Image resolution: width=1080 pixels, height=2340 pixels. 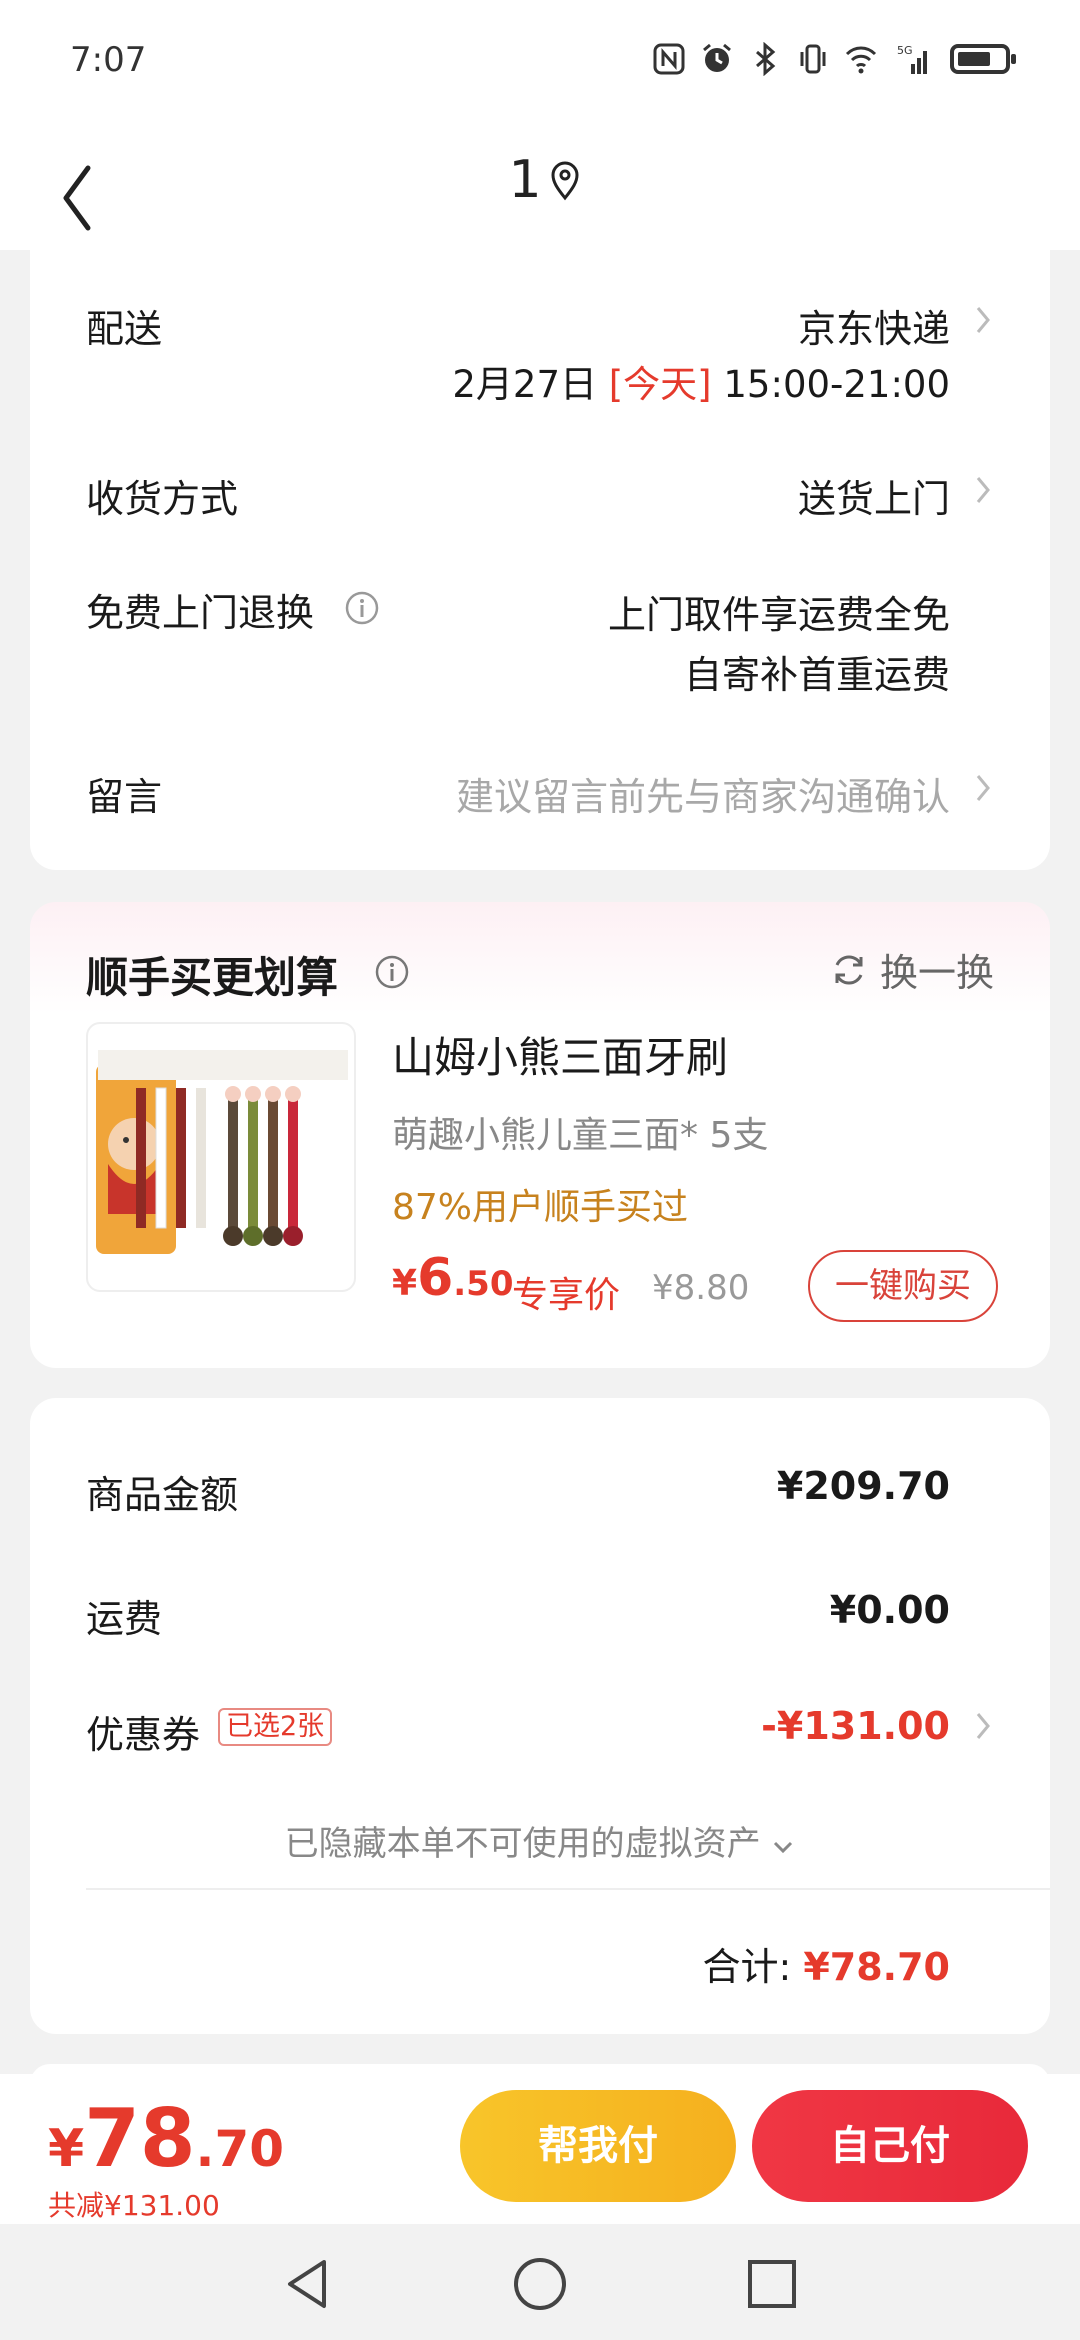 I want to click on coupon-value: -¥131.00, so click(x=855, y=1726).